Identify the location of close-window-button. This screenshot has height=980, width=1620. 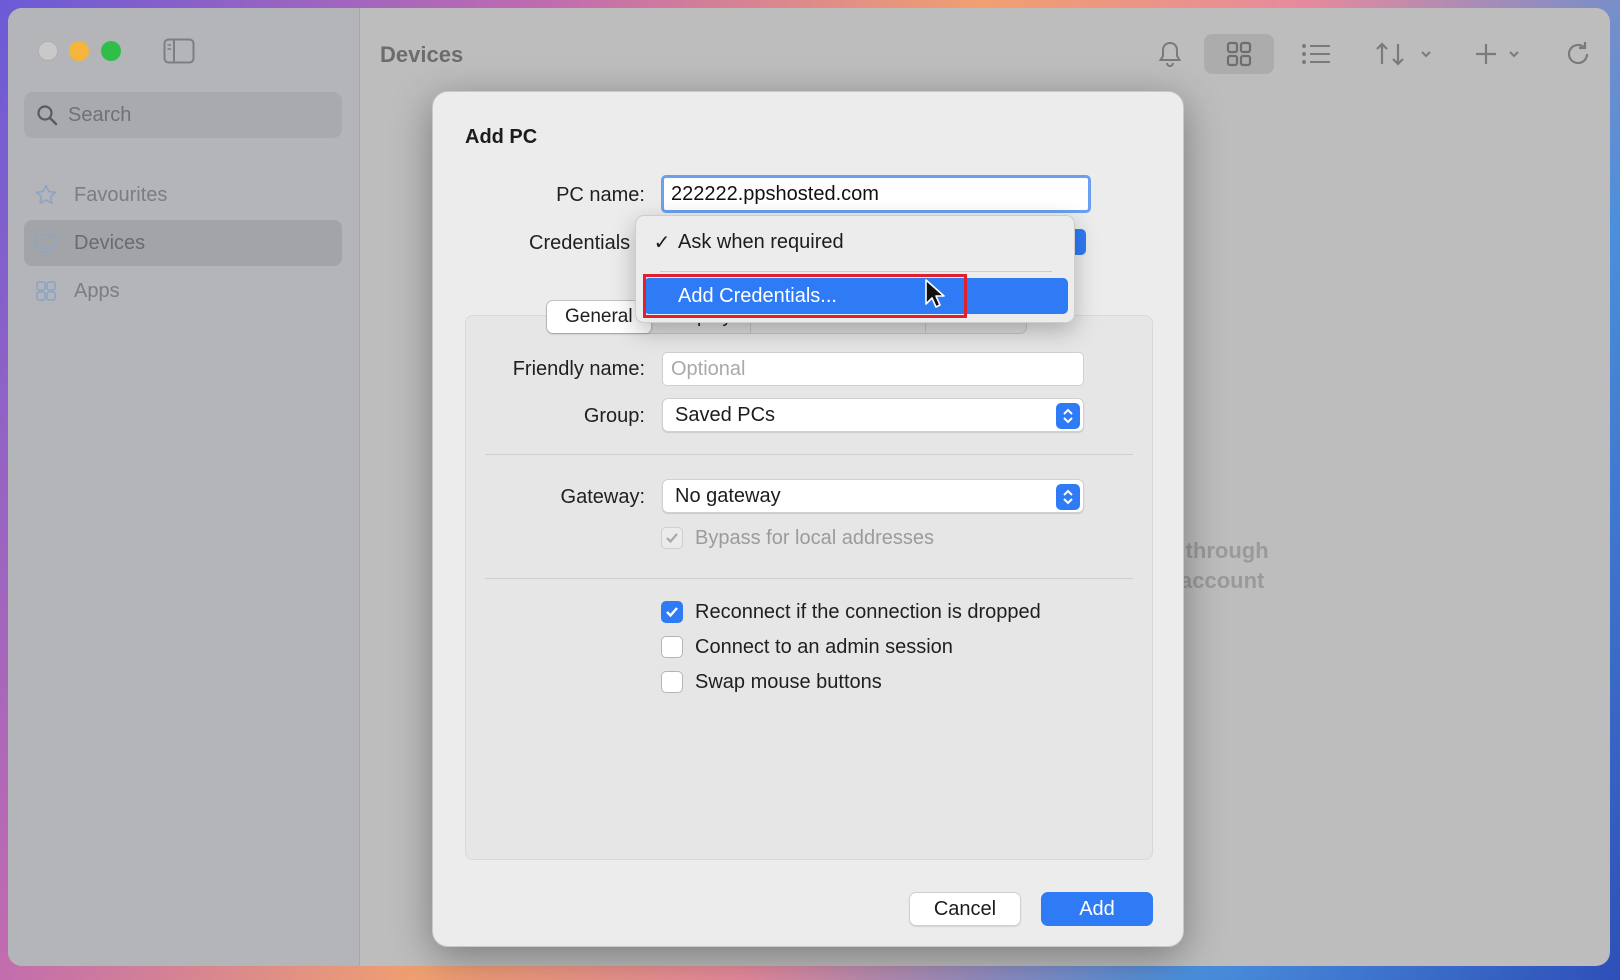
(48, 51).